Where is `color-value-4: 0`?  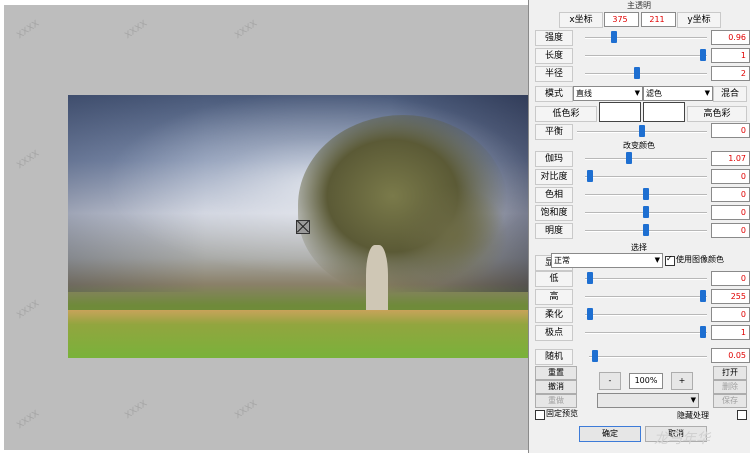 color-value-4: 0 is located at coordinates (730, 230).